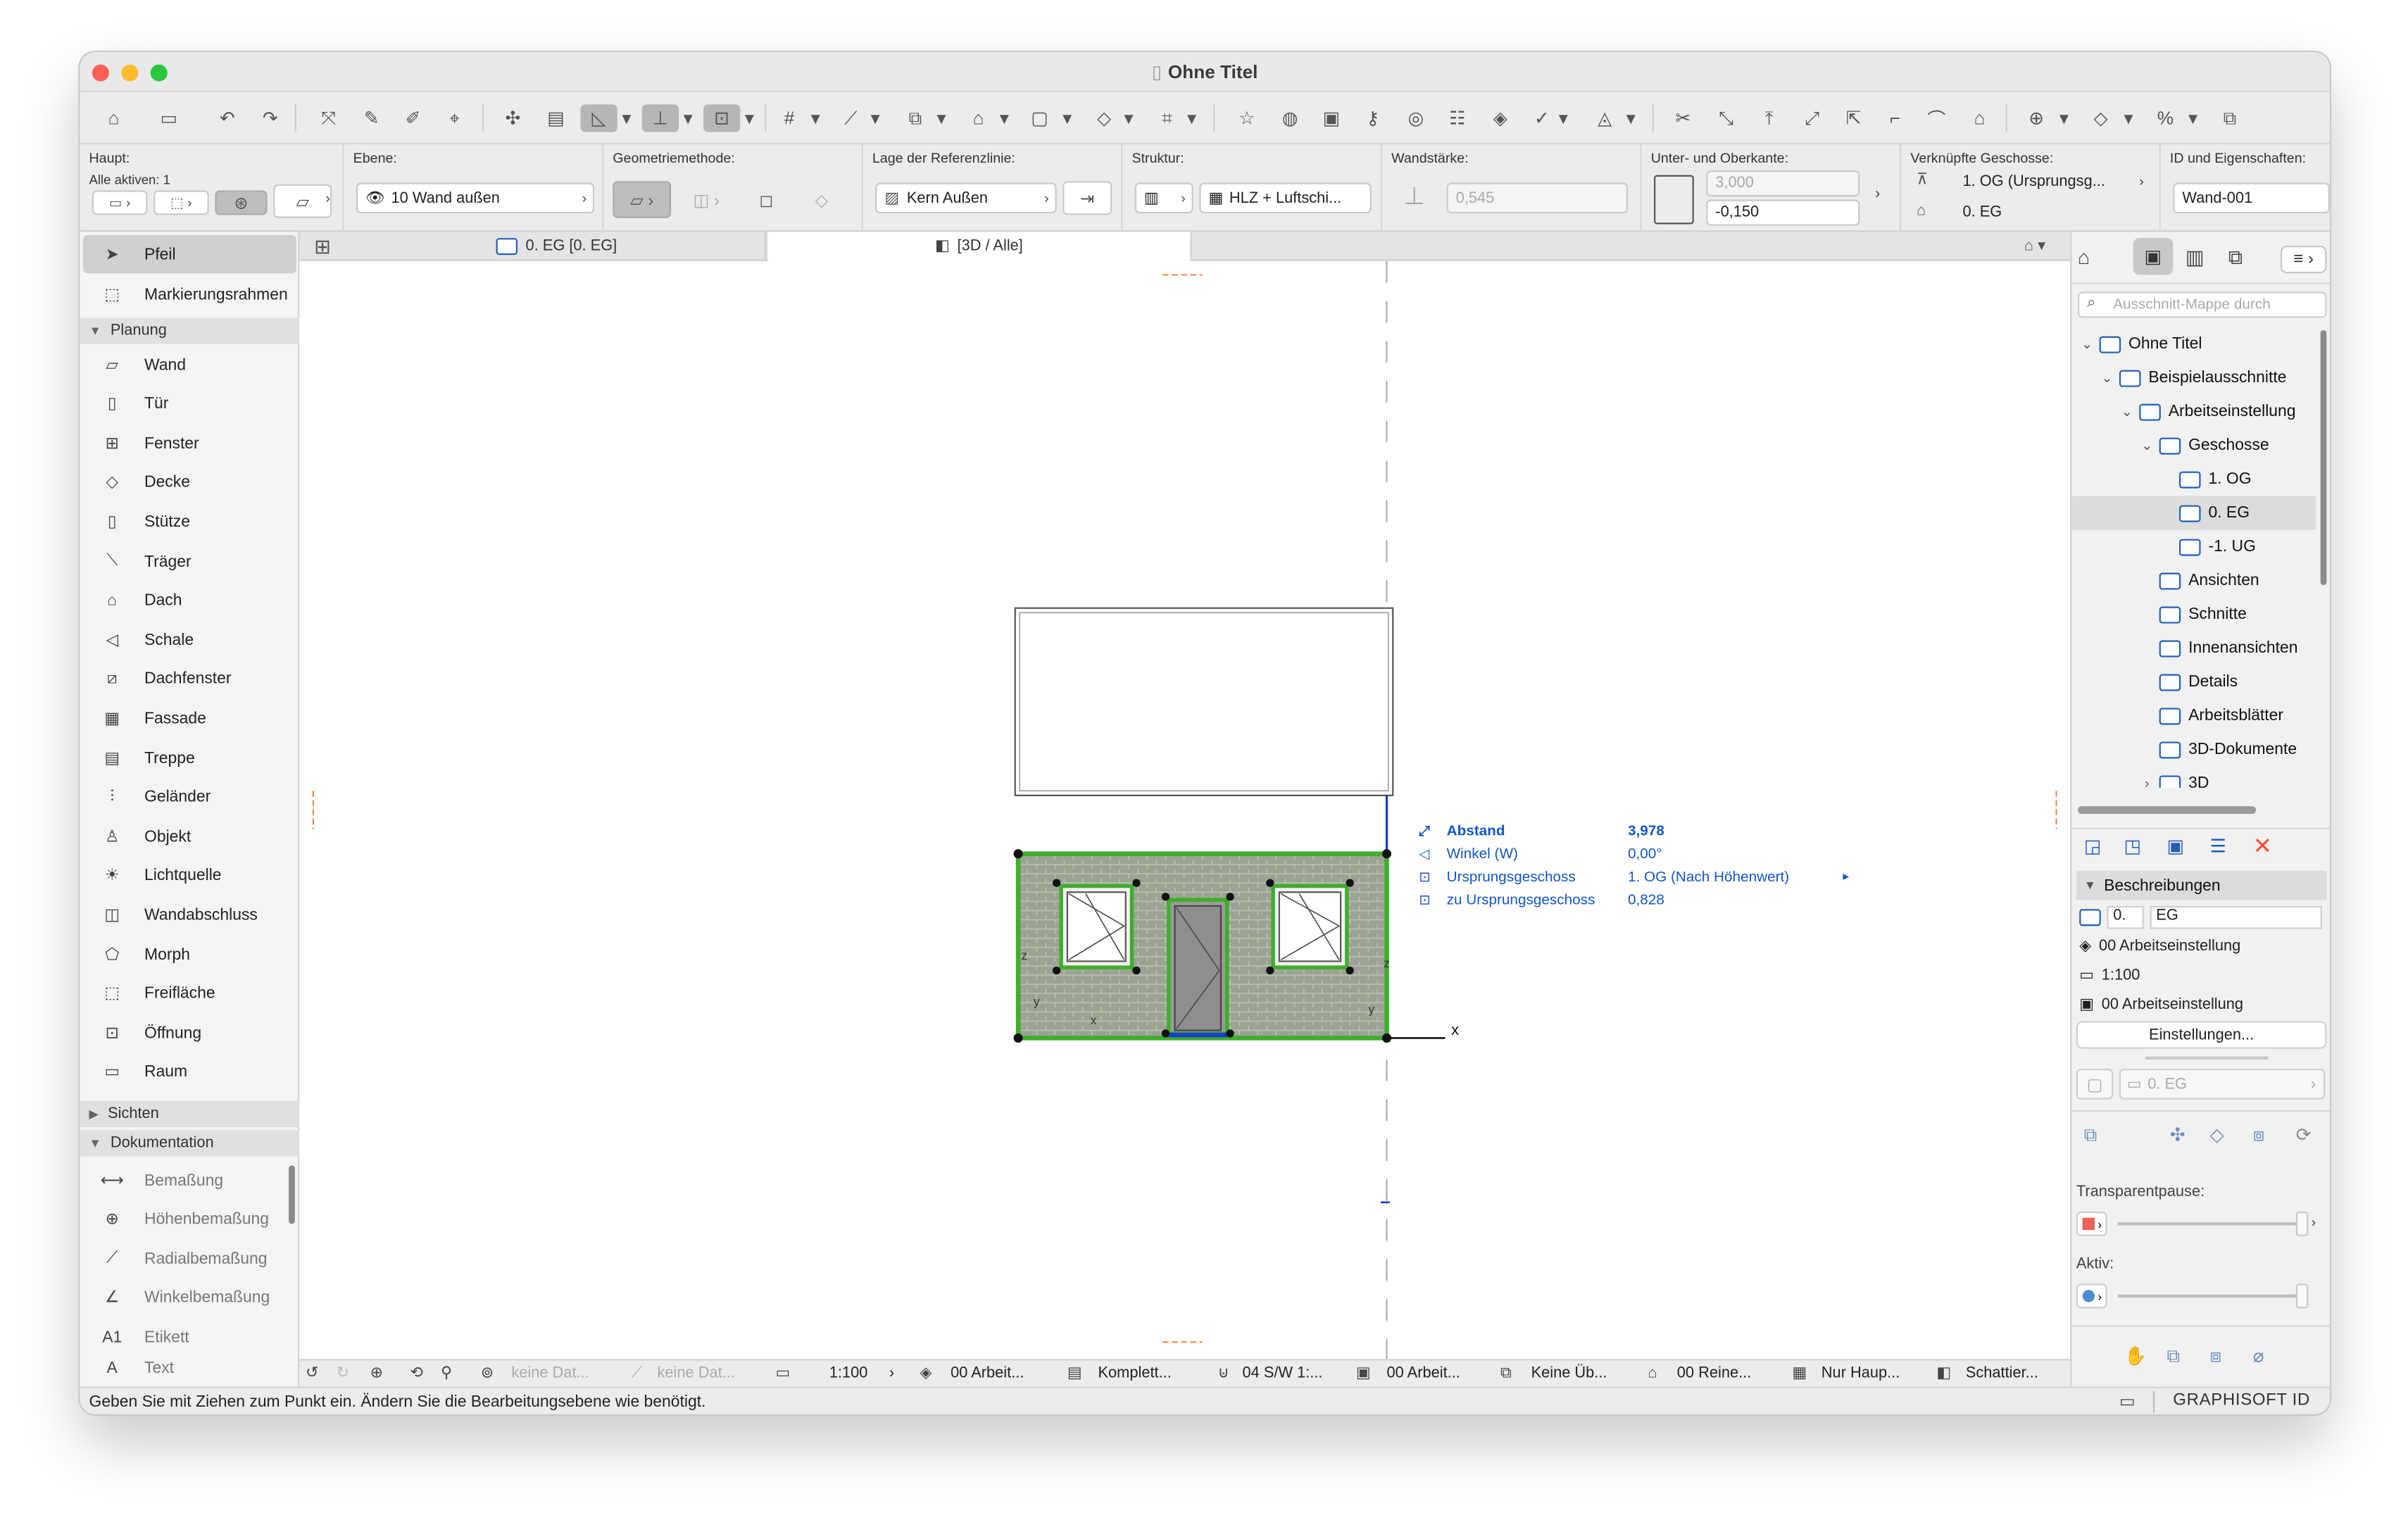  I want to click on tool-treppe: ▤ Treppe, so click(189, 758).